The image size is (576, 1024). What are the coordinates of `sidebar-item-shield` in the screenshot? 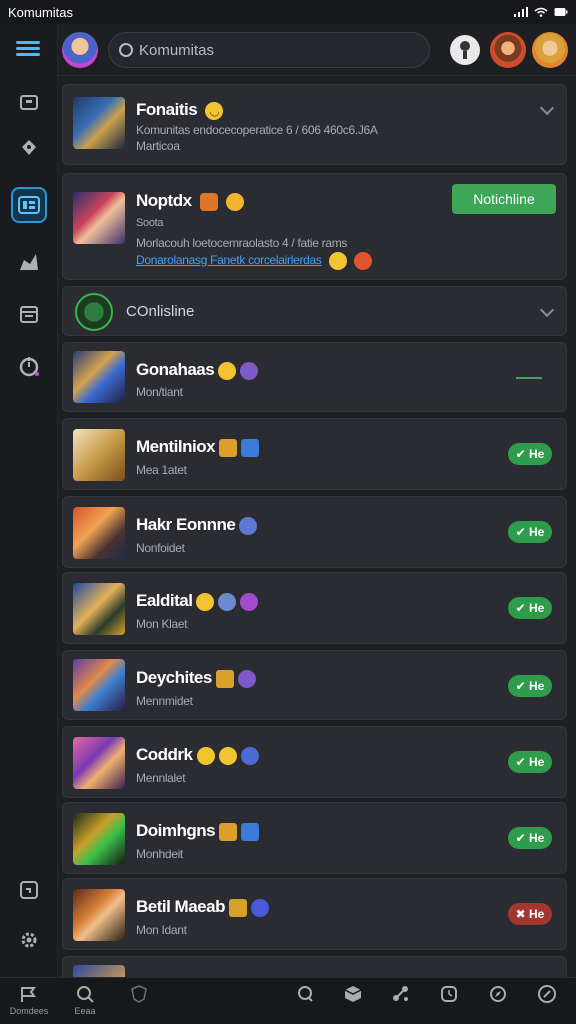 It's located at (29, 148).